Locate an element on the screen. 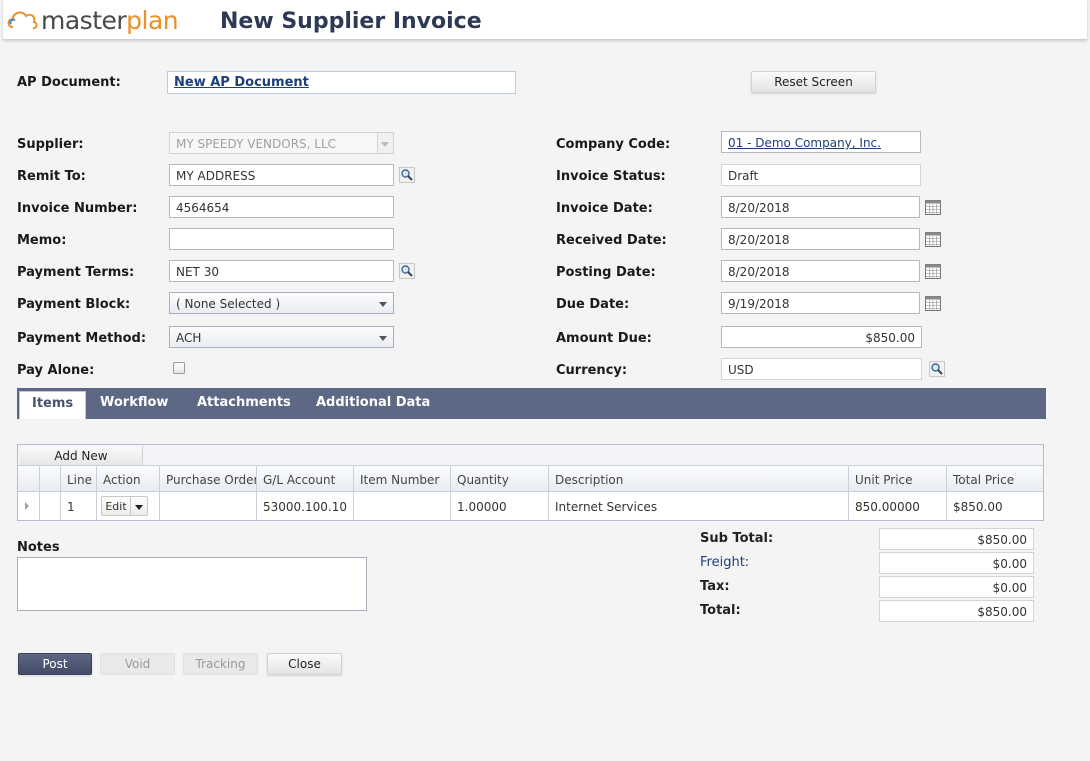 The width and height of the screenshot is (1090, 761). freight-link: Freight: is located at coordinates (724, 562).